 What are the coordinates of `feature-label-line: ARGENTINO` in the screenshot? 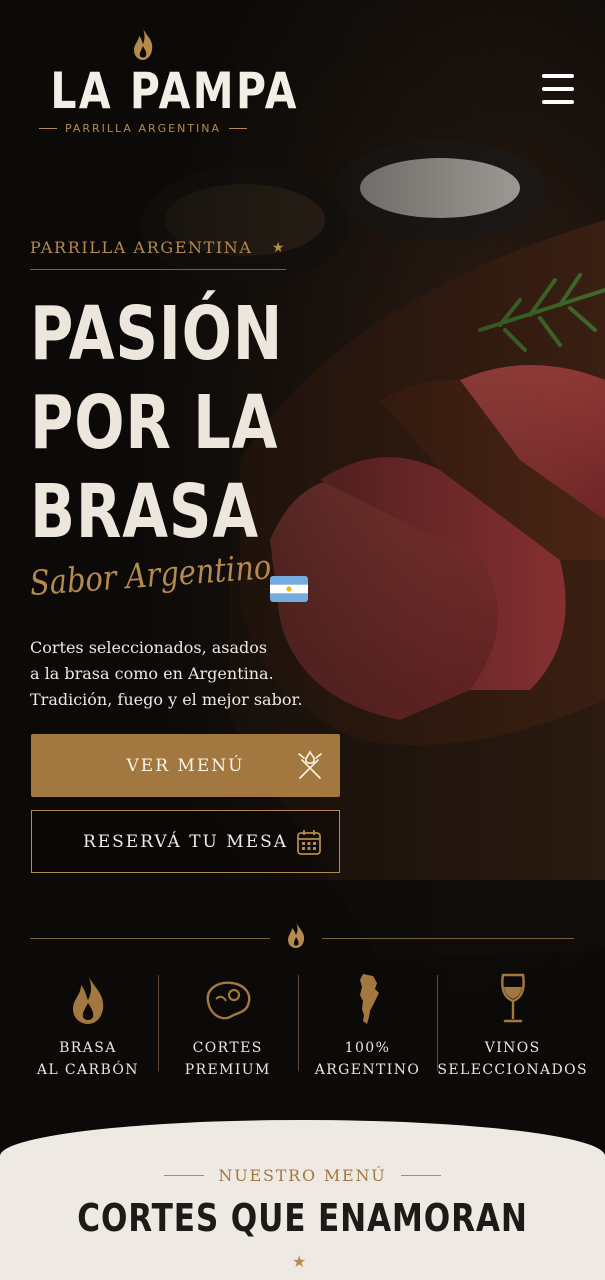 It's located at (367, 1070).